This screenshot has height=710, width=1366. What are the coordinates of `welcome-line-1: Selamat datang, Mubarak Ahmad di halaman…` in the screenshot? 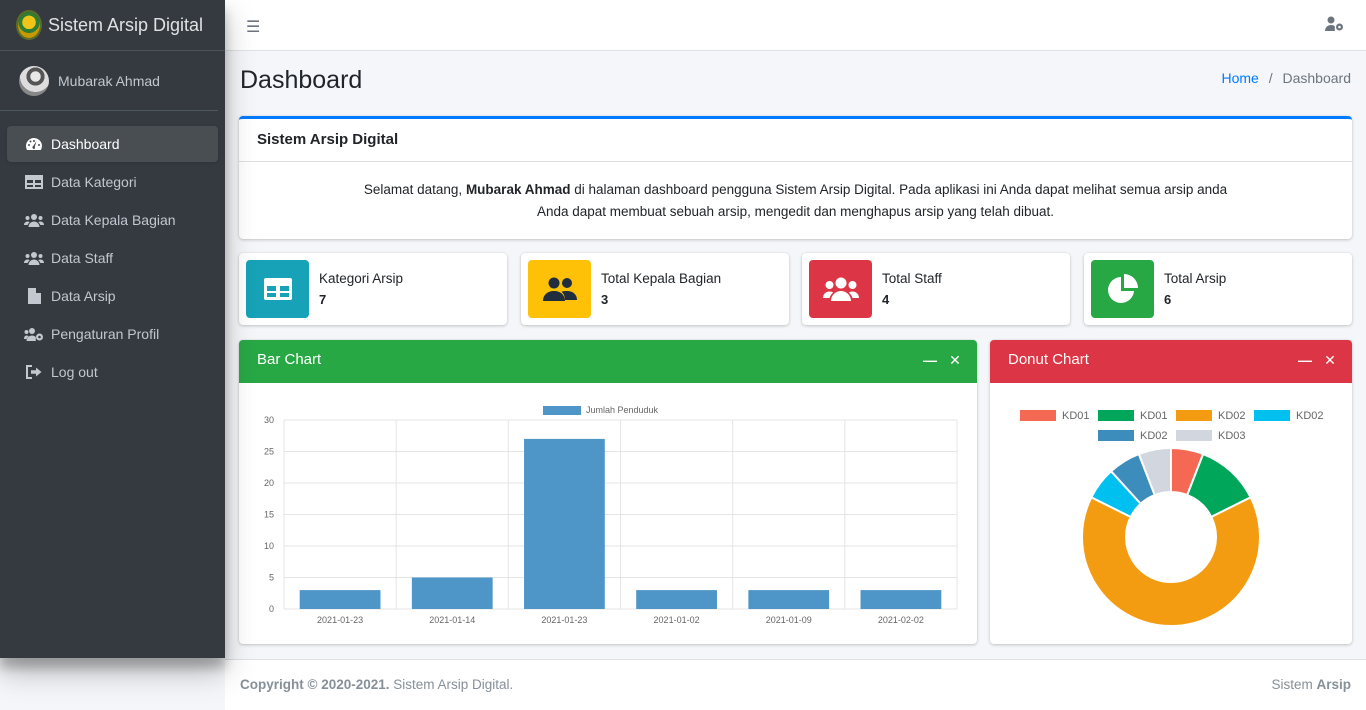 It's located at (795, 190).